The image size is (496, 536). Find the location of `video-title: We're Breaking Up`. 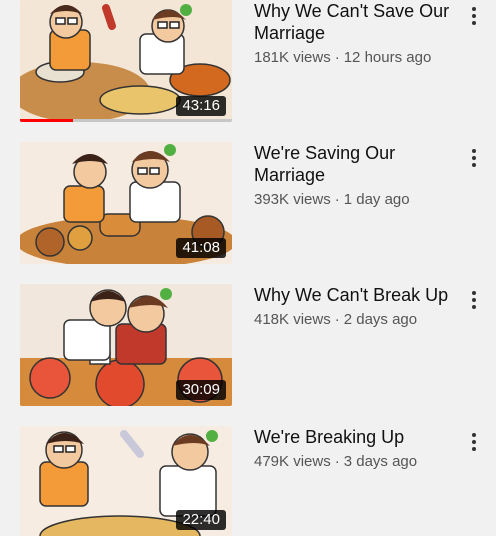

video-title: We're Breaking Up is located at coordinates (354, 437).